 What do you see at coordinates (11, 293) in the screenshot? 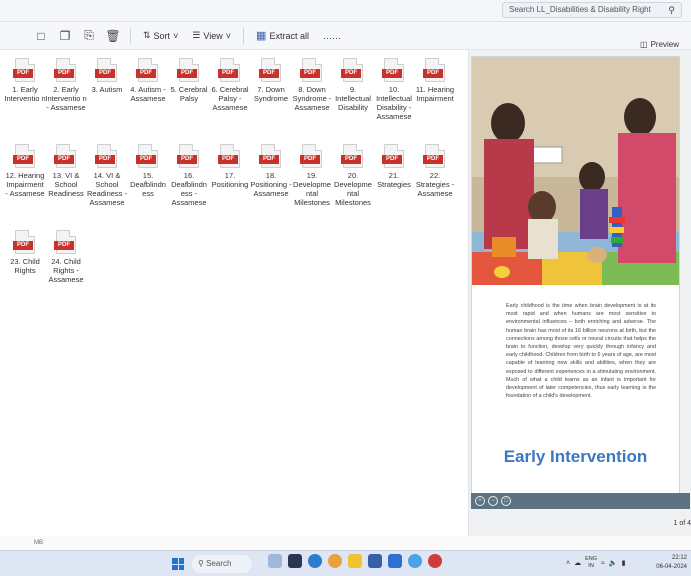
I see `navigation-pane-edge` at bounding box center [11, 293].